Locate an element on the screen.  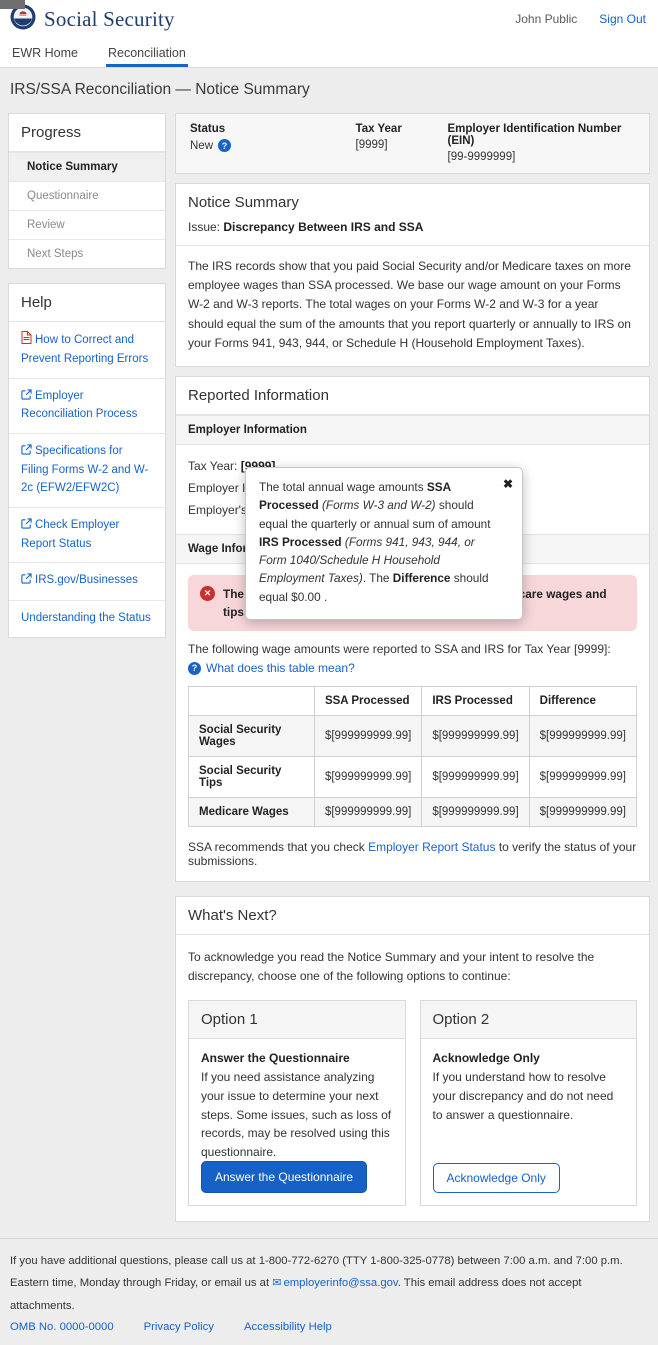
help-link-label: Employer Reconciliation Process is located at coordinates (79, 405).